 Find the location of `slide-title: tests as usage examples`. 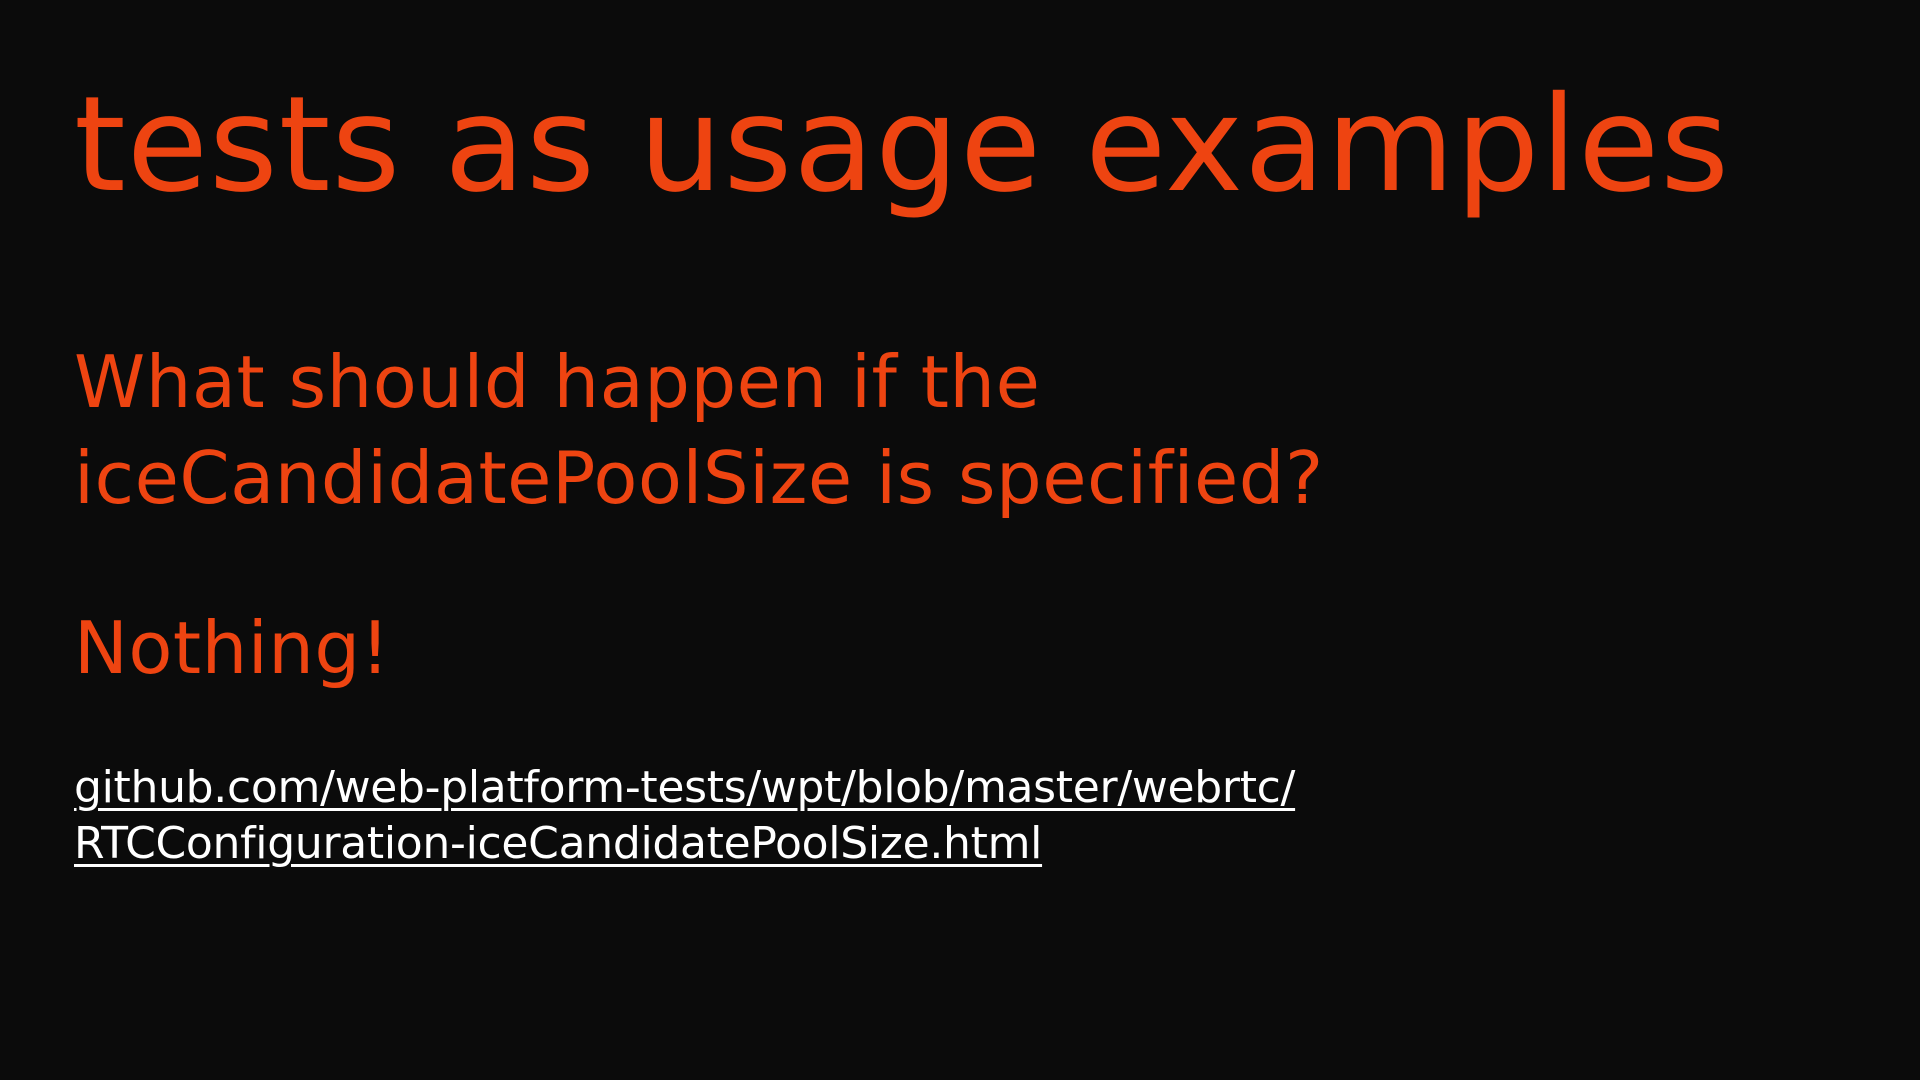

slide-title: tests as usage examples is located at coordinates (902, 145).